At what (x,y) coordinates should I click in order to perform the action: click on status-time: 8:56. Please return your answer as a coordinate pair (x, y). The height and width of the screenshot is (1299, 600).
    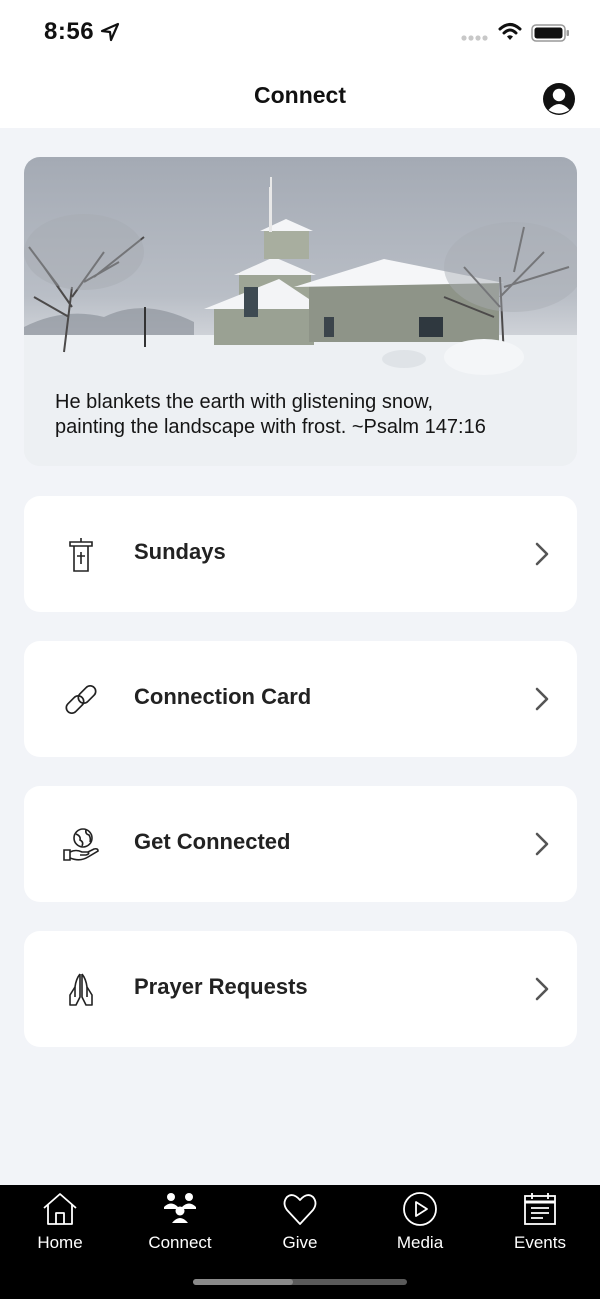
    Looking at the image, I should click on (69, 31).